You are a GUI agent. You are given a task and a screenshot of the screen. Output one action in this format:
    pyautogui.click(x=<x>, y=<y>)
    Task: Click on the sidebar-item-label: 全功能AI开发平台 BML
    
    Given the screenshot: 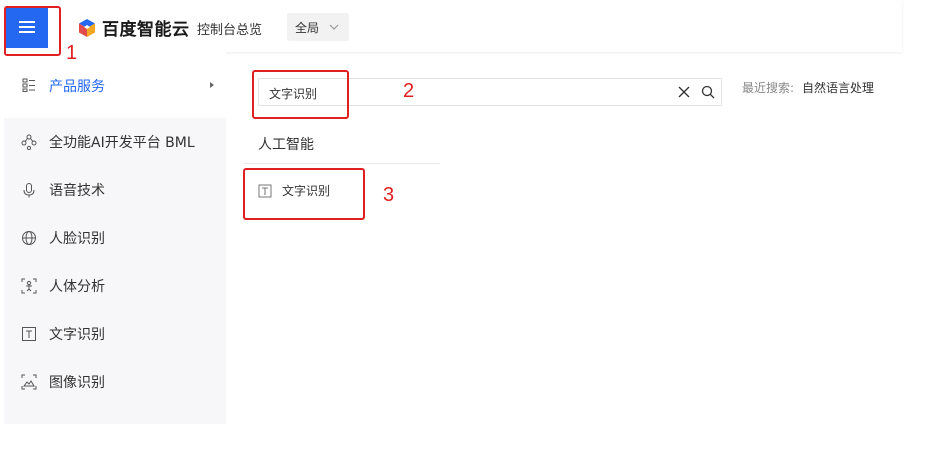 What is the action you would take?
    pyautogui.click(x=122, y=143)
    